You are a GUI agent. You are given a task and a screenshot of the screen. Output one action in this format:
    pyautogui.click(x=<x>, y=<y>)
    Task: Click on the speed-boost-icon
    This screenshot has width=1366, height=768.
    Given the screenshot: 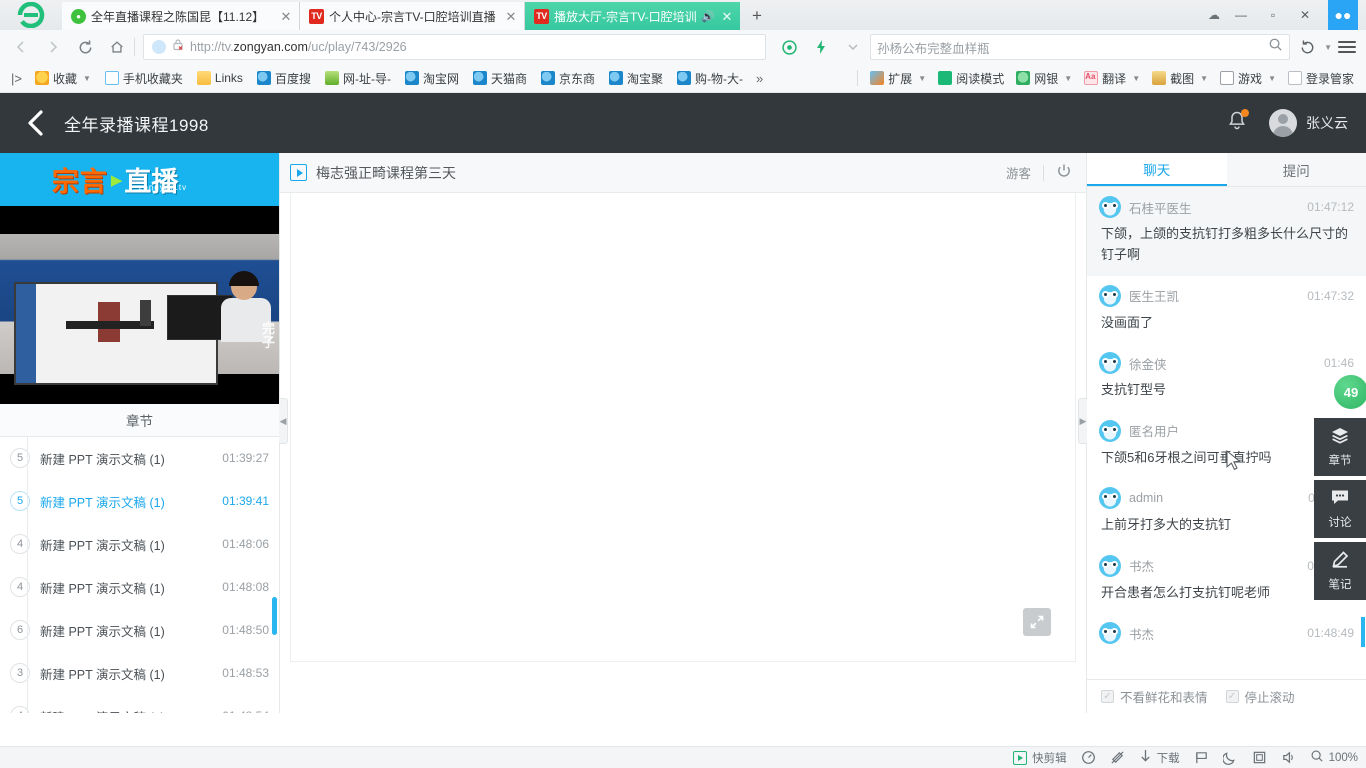 What is the action you would take?
    pyautogui.click(x=821, y=47)
    